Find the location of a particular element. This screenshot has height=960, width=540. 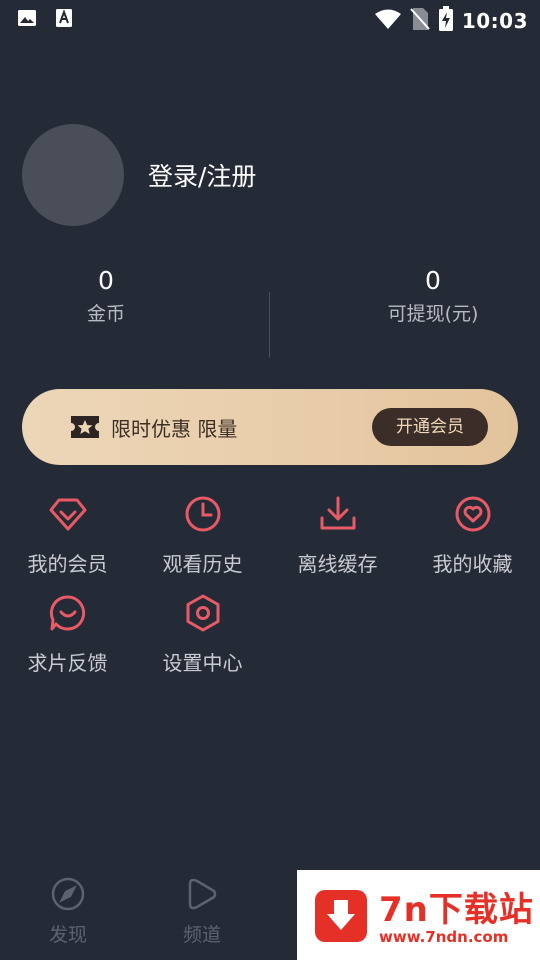

ticket-star-icon is located at coordinates (85, 429).